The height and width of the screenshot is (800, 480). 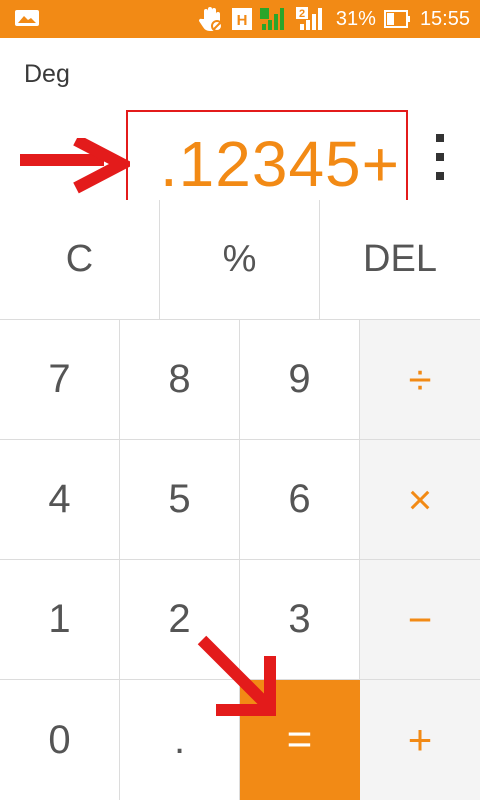 I want to click on angle-mode-toggle: Deg, so click(x=47, y=74).